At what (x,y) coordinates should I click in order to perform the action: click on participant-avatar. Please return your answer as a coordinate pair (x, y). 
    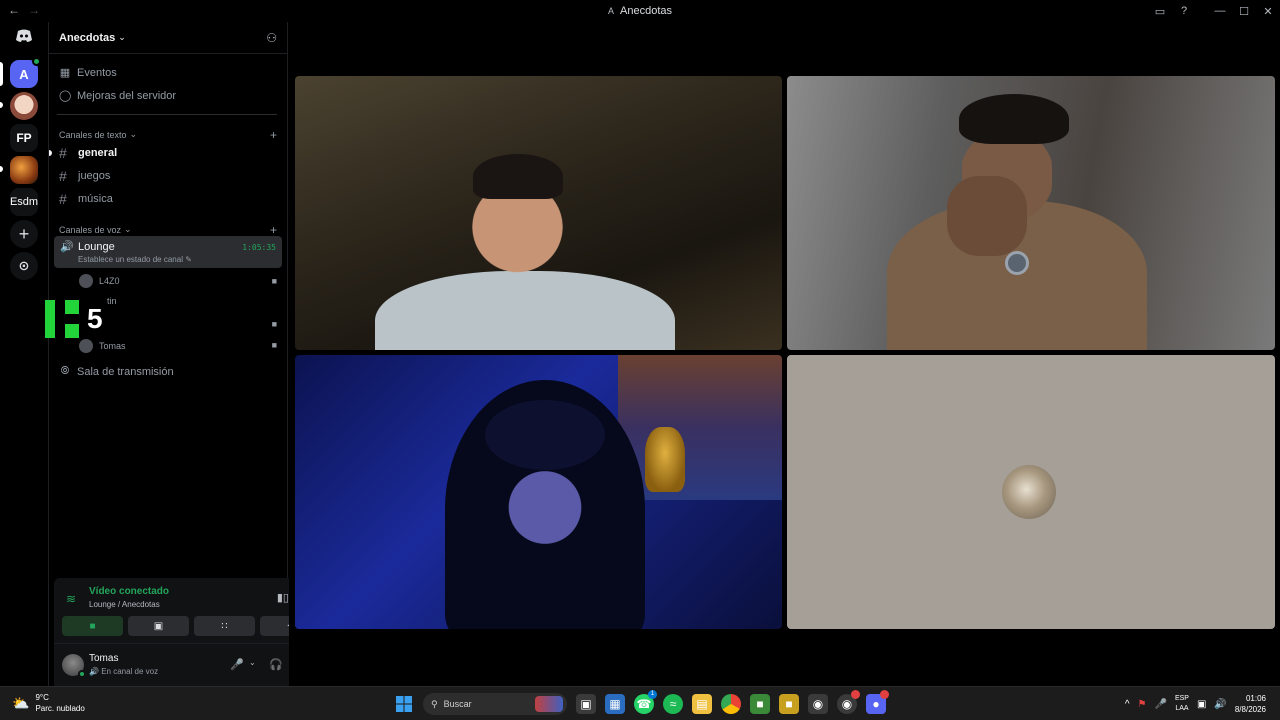
    Looking at the image, I should click on (1029, 492).